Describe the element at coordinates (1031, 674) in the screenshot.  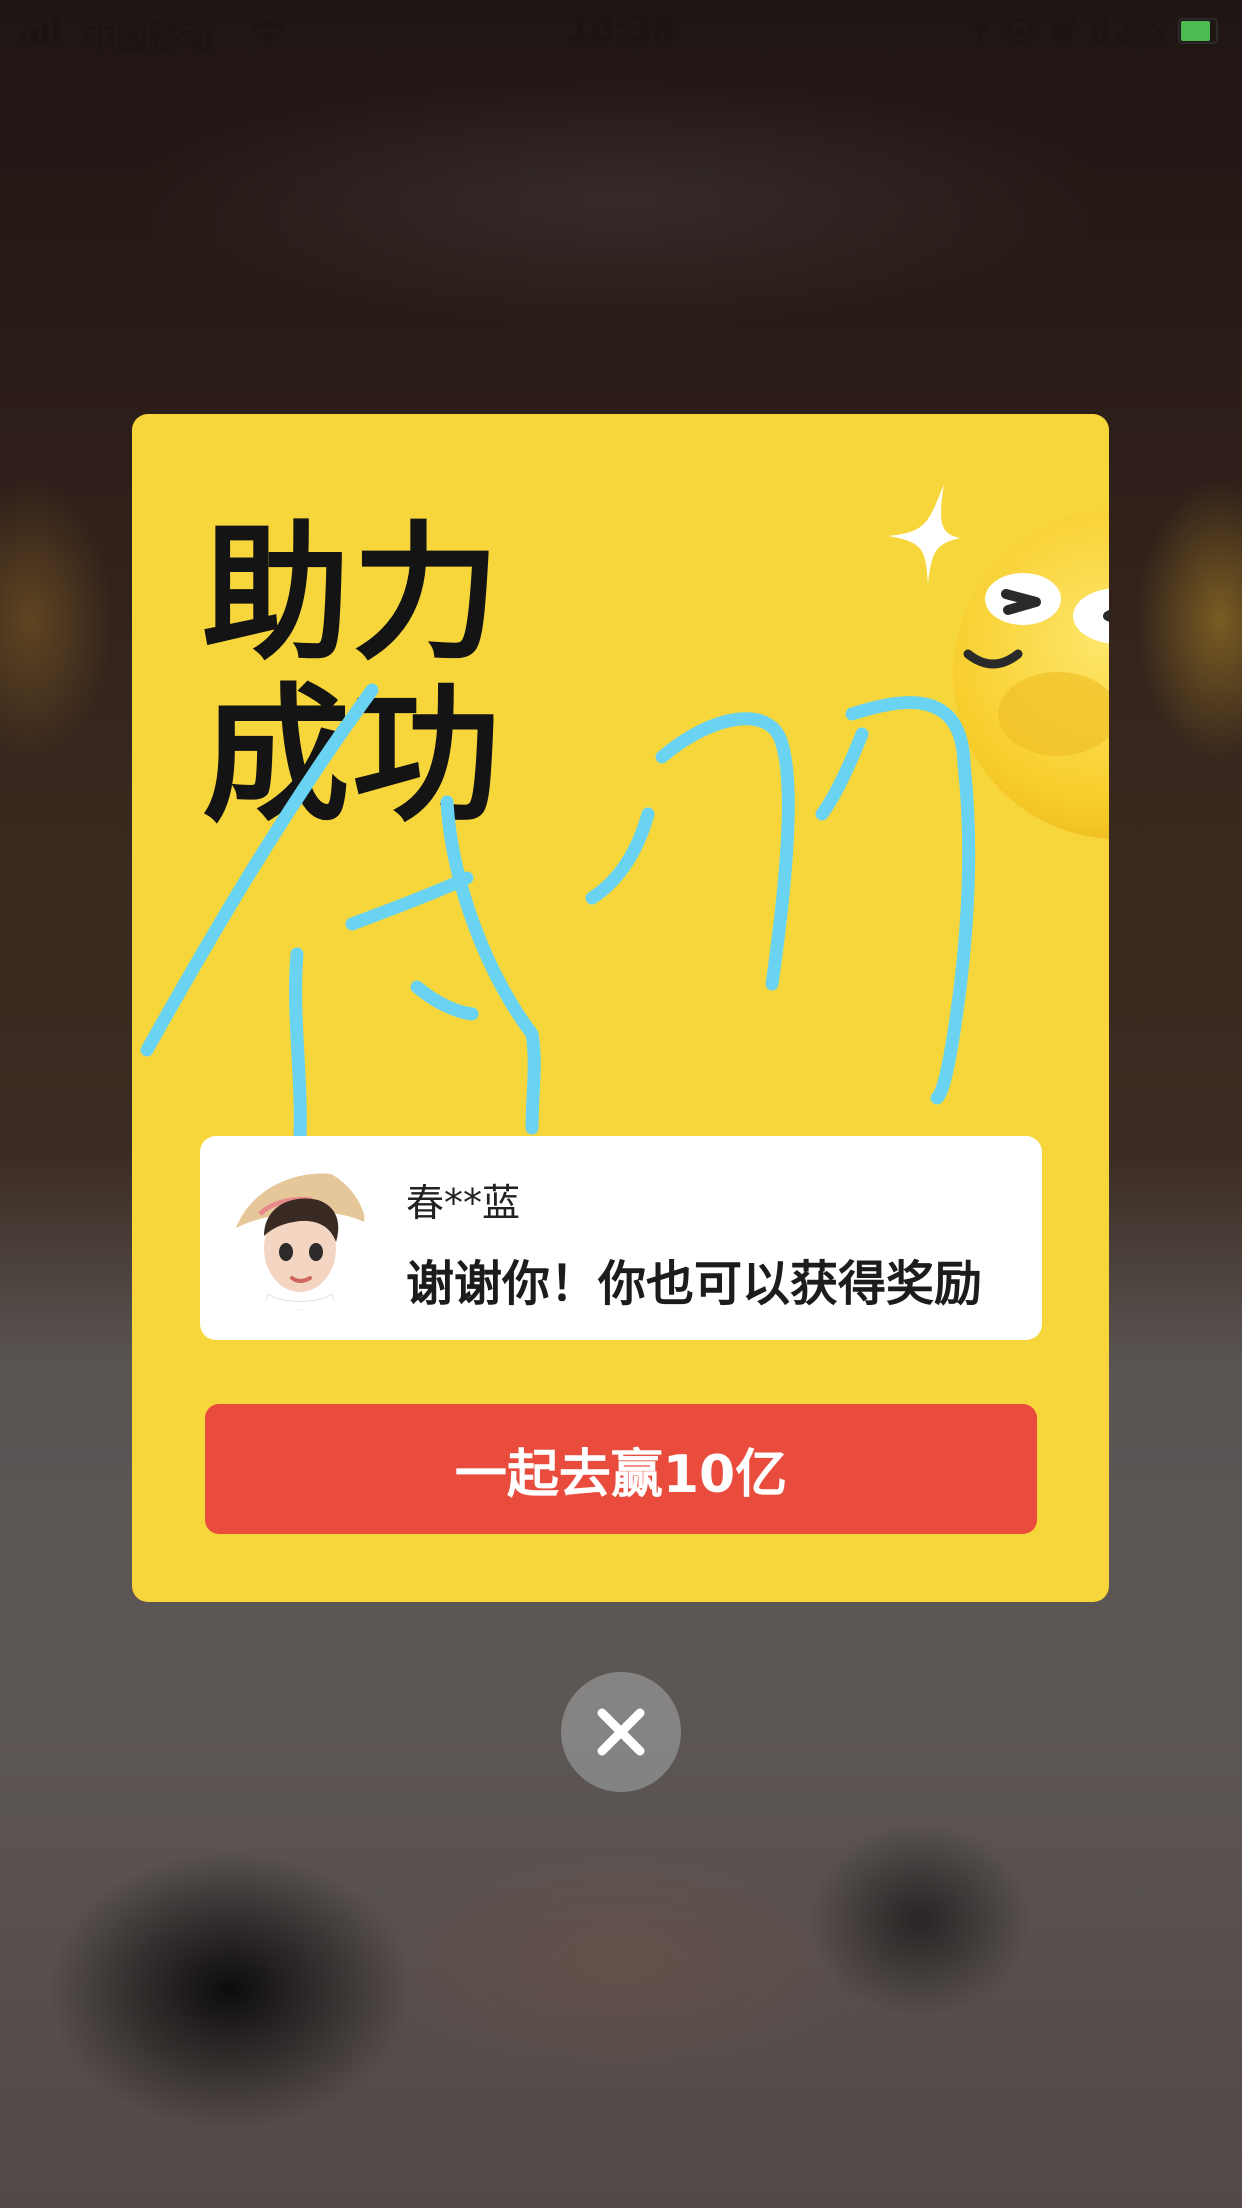
I see `winking-emoji` at that location.